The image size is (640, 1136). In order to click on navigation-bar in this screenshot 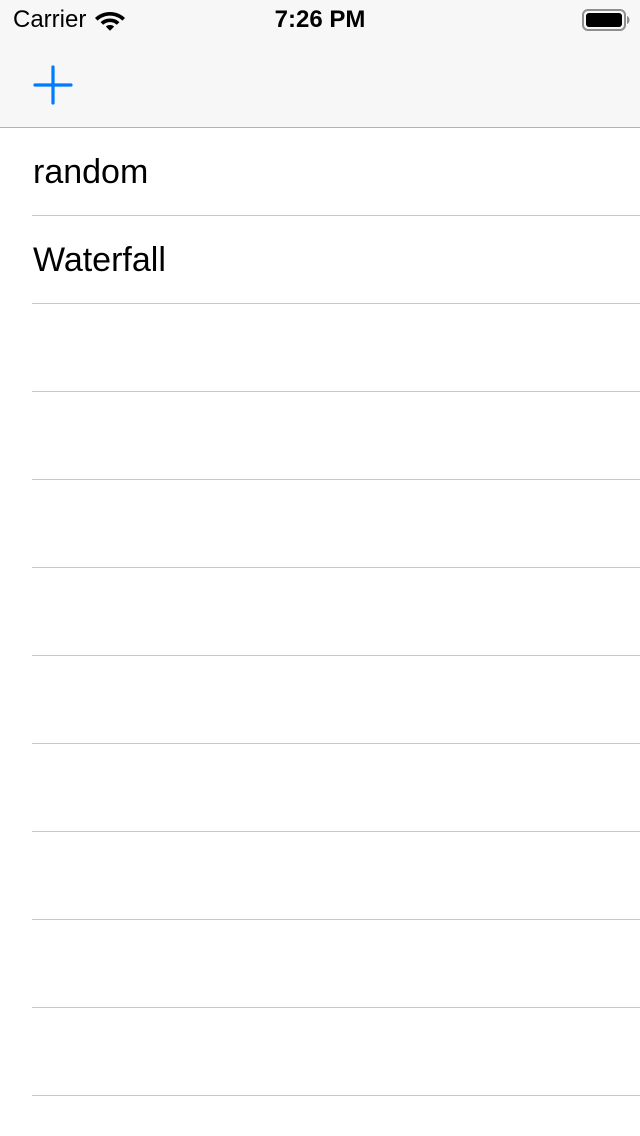, I will do `click(320, 84)`.